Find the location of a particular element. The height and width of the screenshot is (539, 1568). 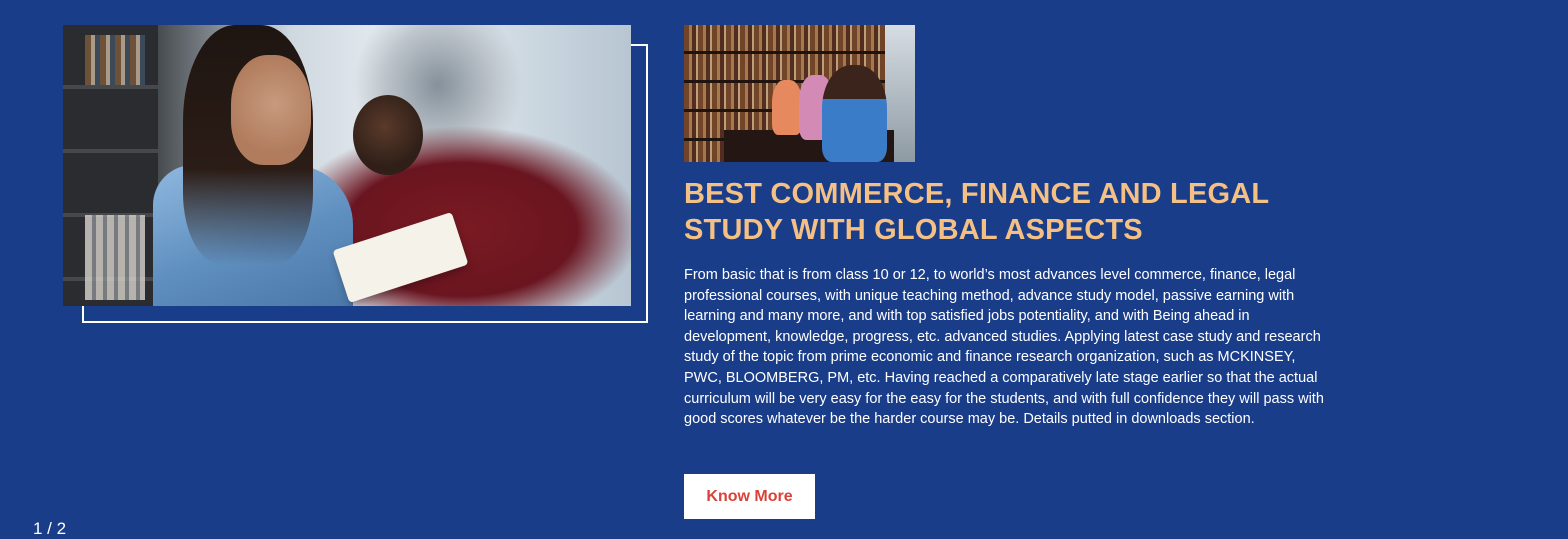

student-face is located at coordinates (271, 110).